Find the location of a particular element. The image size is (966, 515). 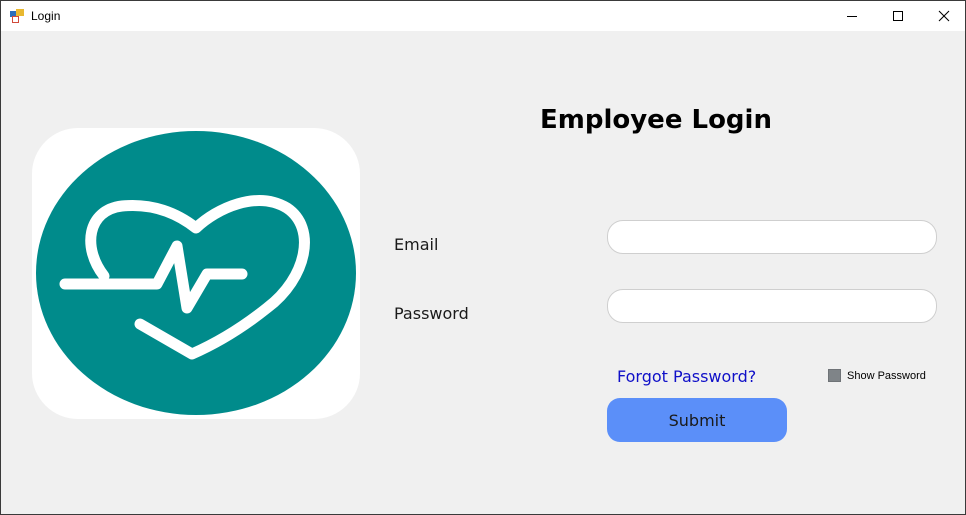

show-password-checkbox is located at coordinates (834, 375).